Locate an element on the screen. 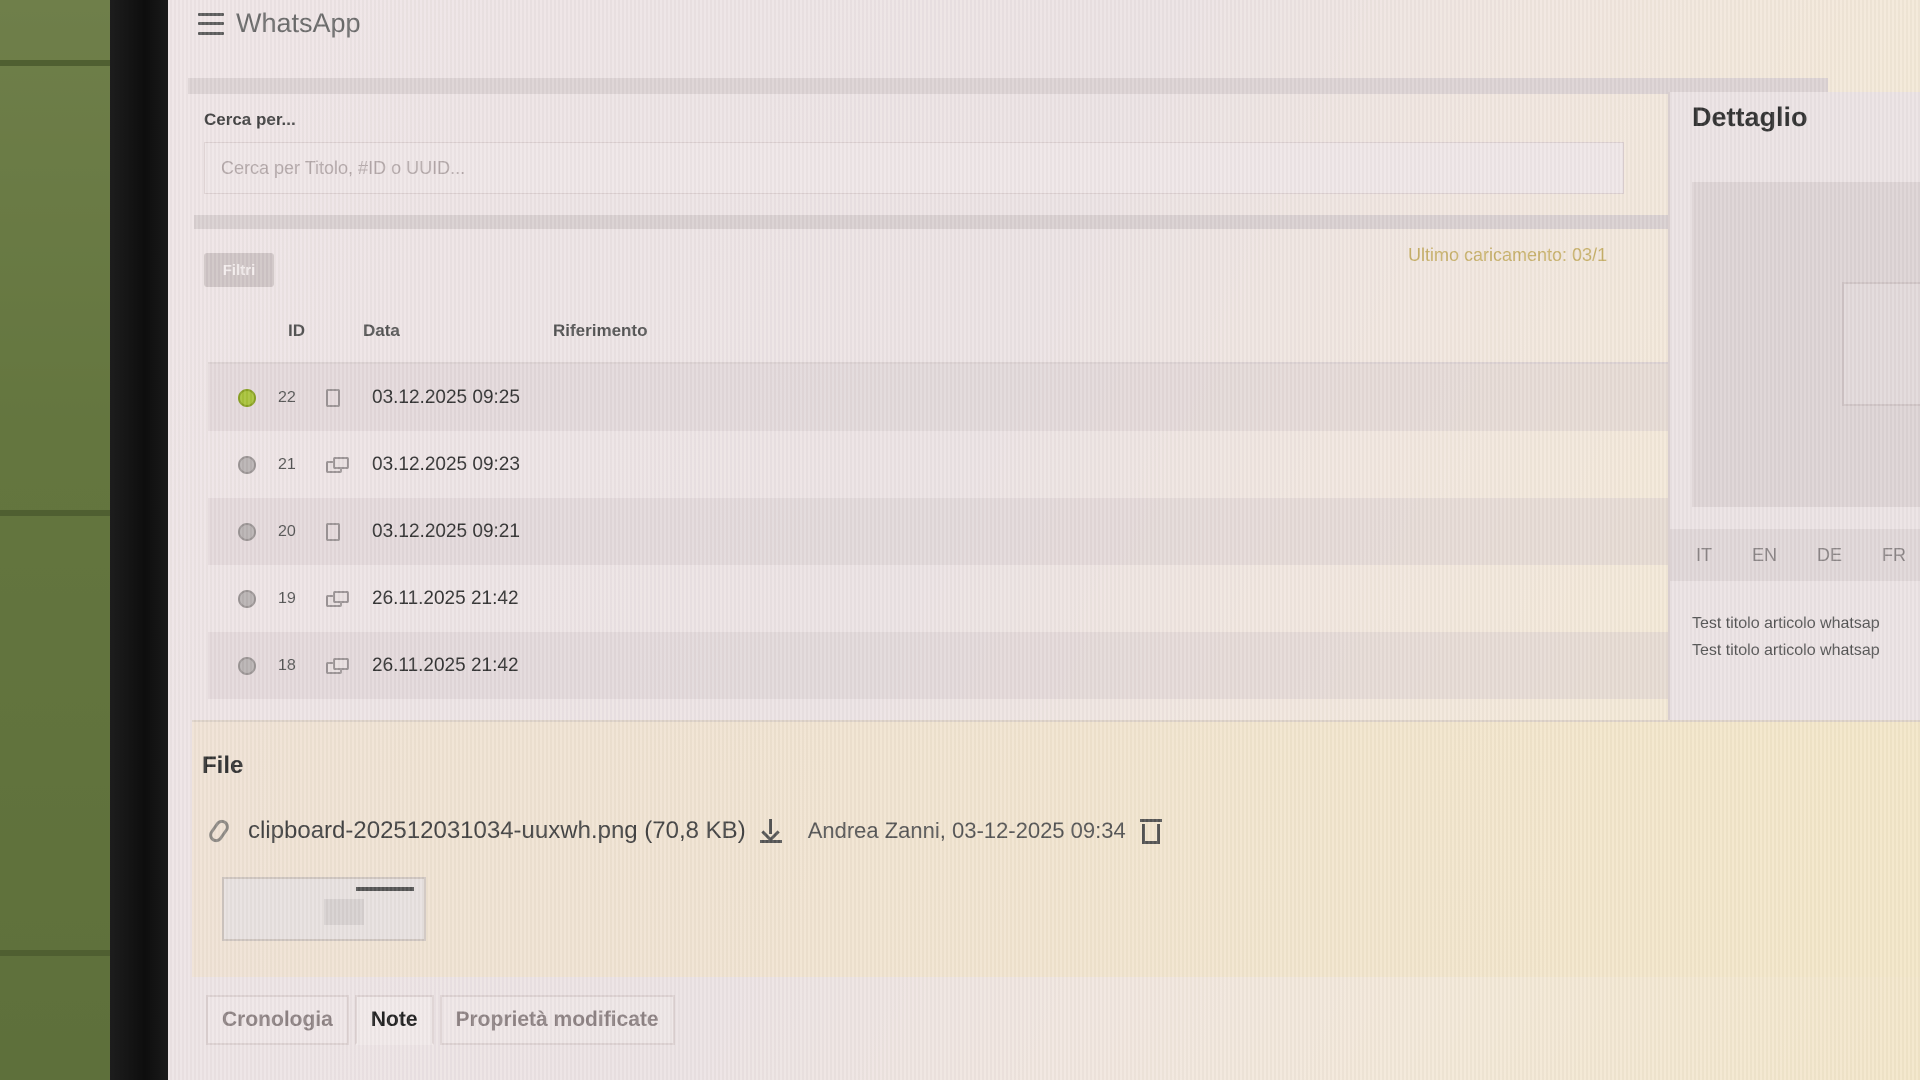 This screenshot has width=1920, height=1080. language-tabs: IT EN DE FR is located at coordinates (1795, 555).